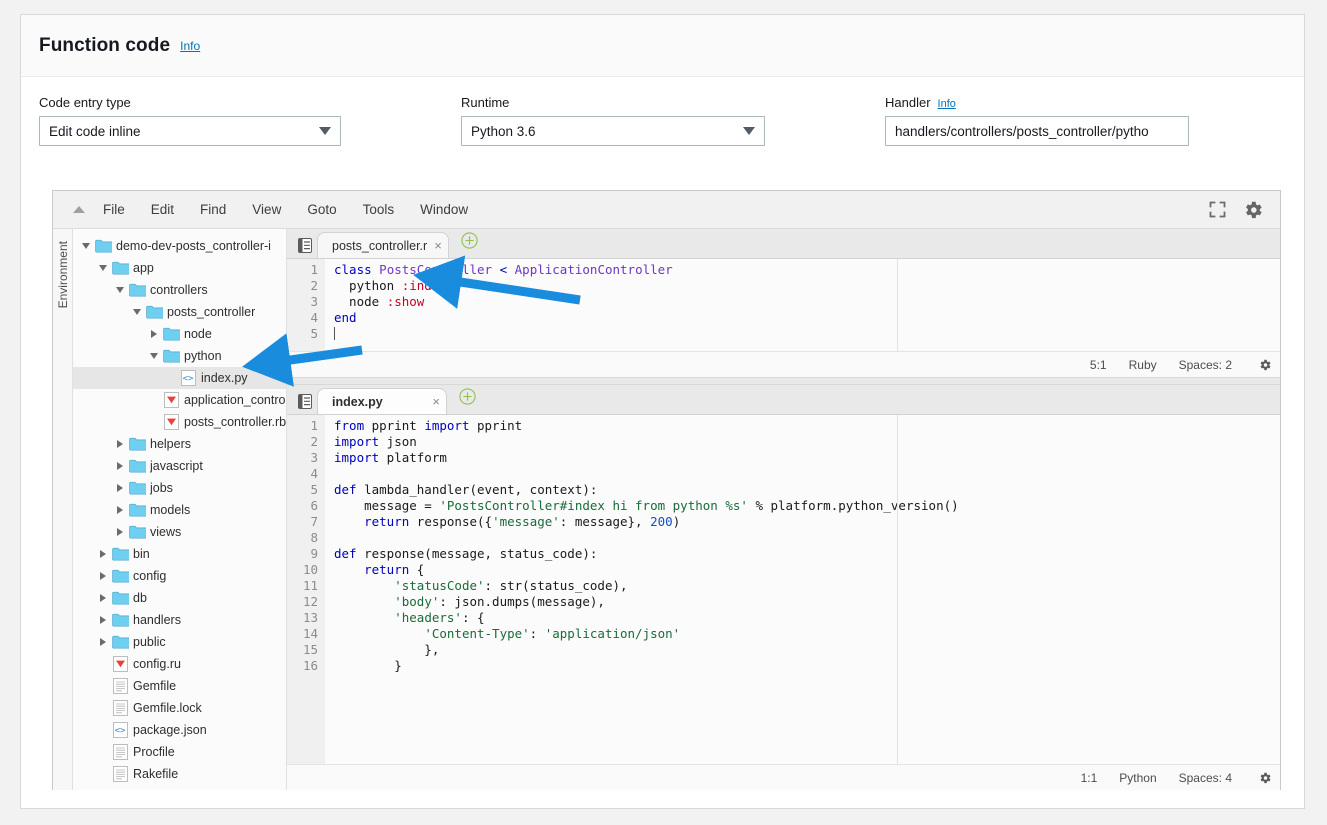 This screenshot has width=1327, height=825. Describe the element at coordinates (179, 378) in the screenshot. I see `tree-item-index-py: <> index.py` at that location.